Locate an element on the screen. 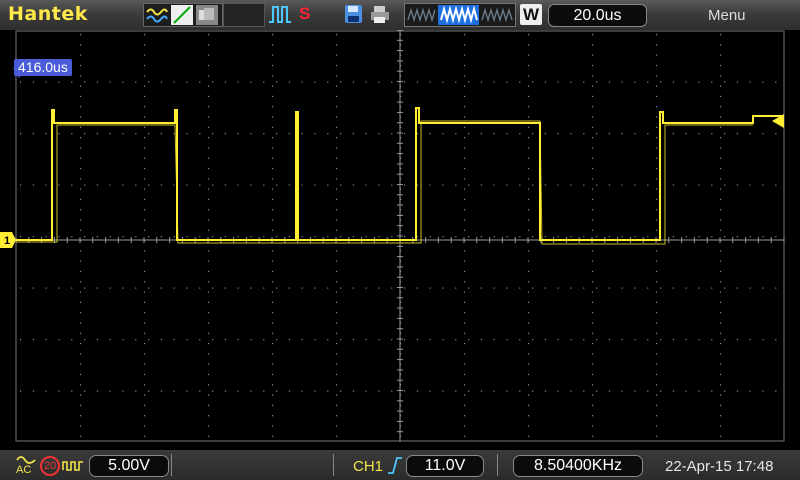 The image size is (800, 480). date-time: 22-Apr-15 17:48 is located at coordinates (719, 466).